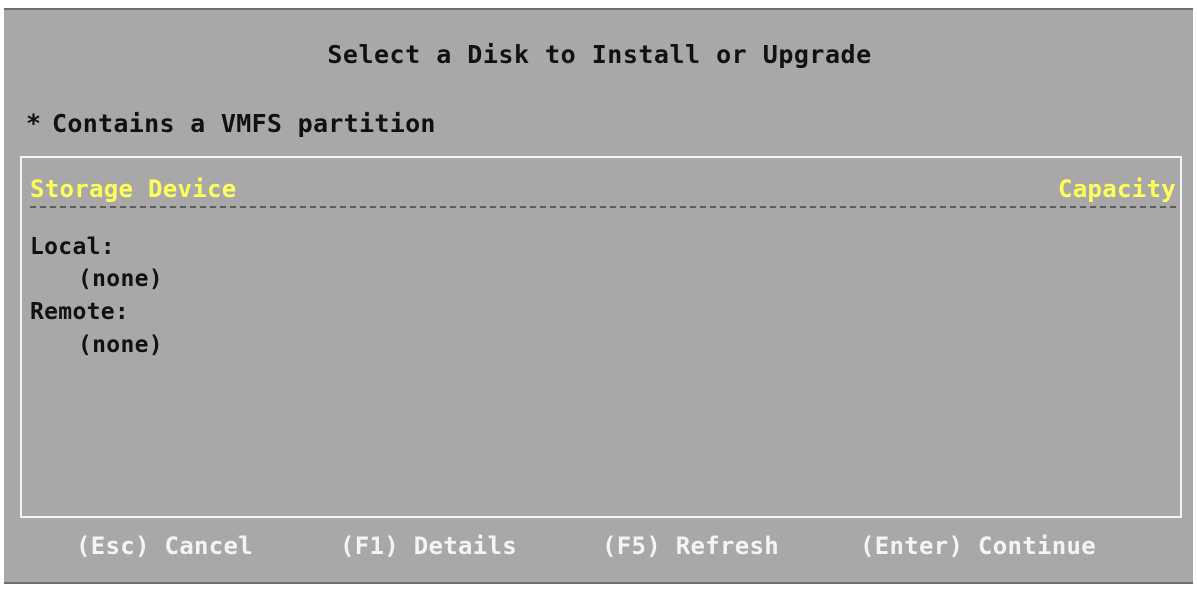 The image size is (1197, 590). I want to click on dialog-title: Select a Disk to Install or Upgrade, so click(599, 54).